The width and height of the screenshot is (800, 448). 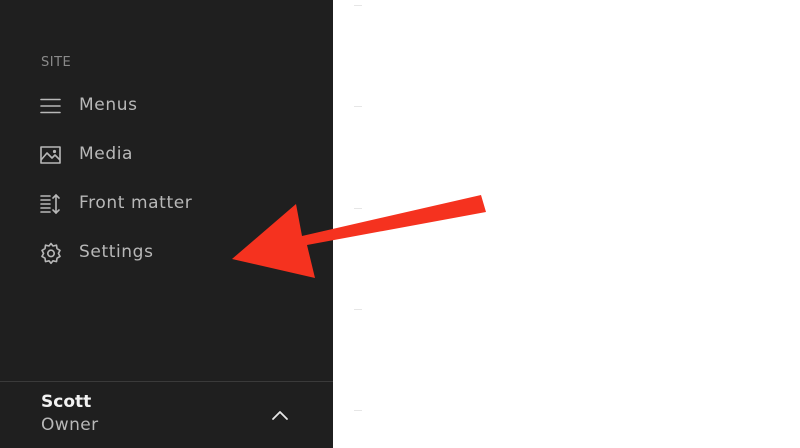 I want to click on sidebar-item-settings: Settings, so click(x=166, y=256).